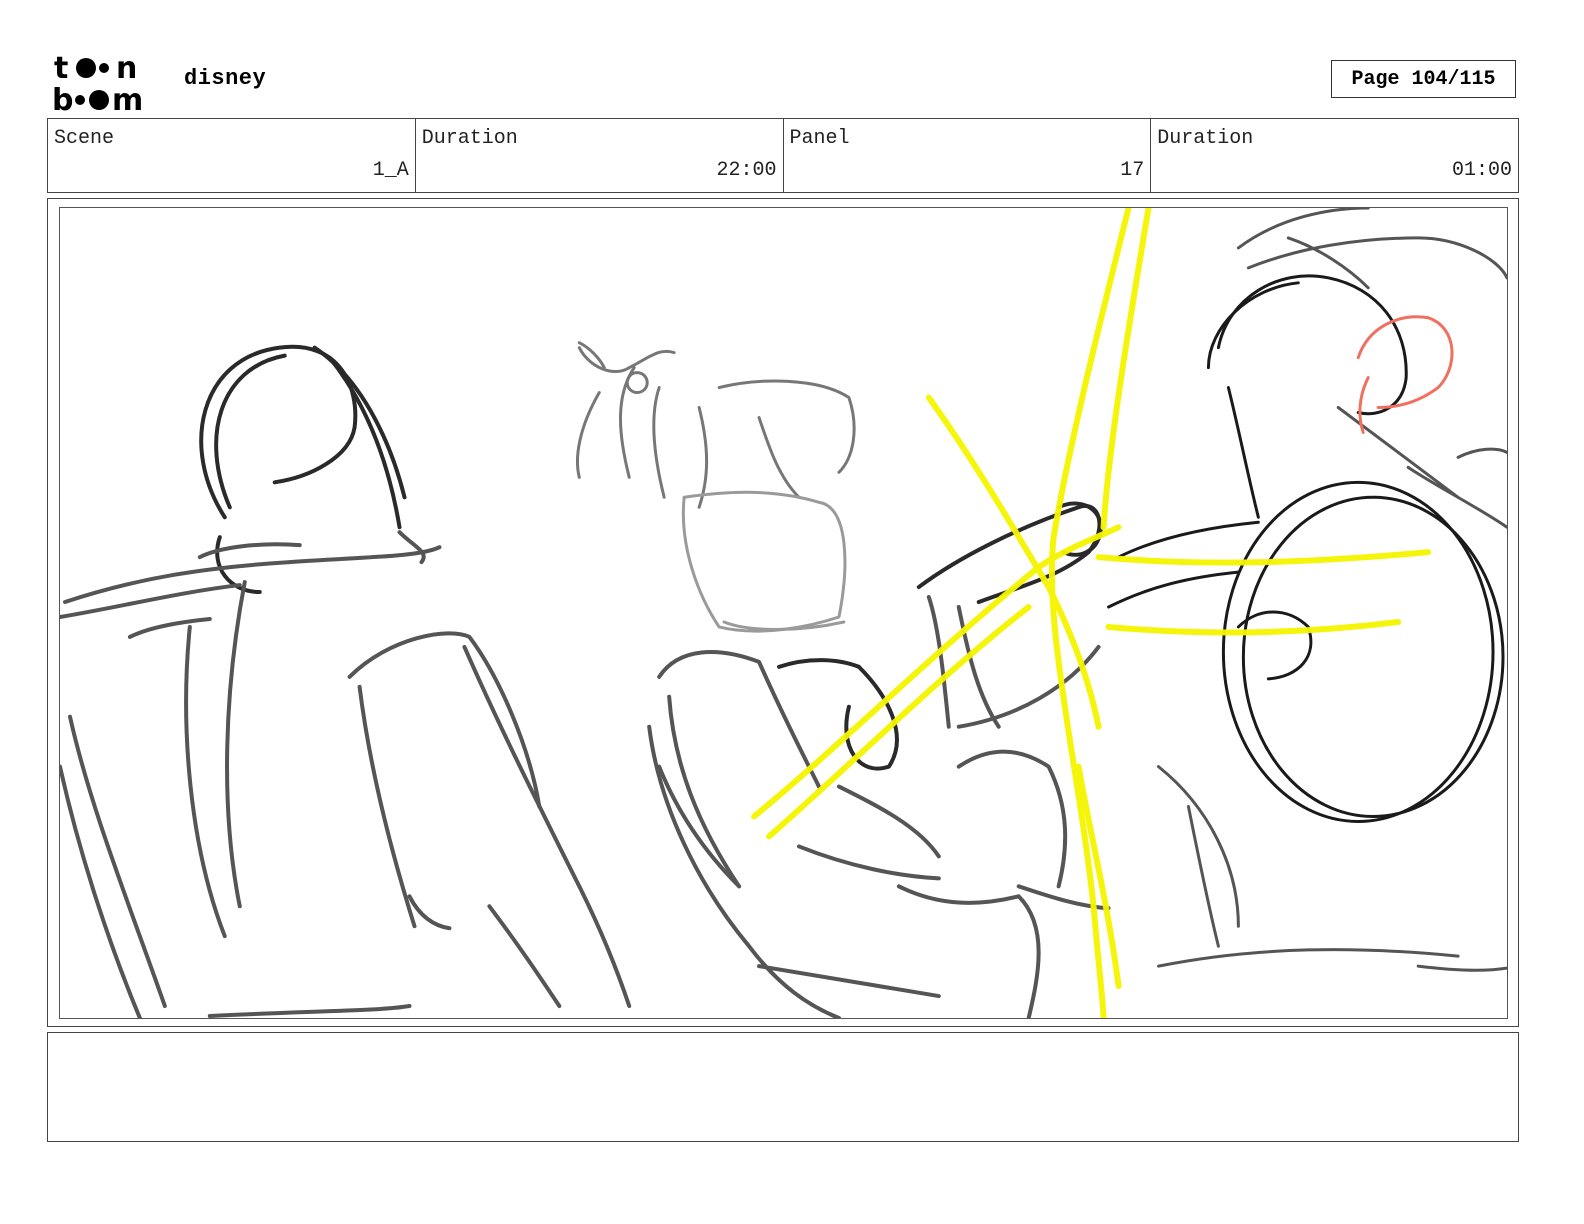 This screenshot has height=1224, width=1584. Describe the element at coordinates (469, 138) in the screenshot. I see `scene-duration-label: Duration` at that location.